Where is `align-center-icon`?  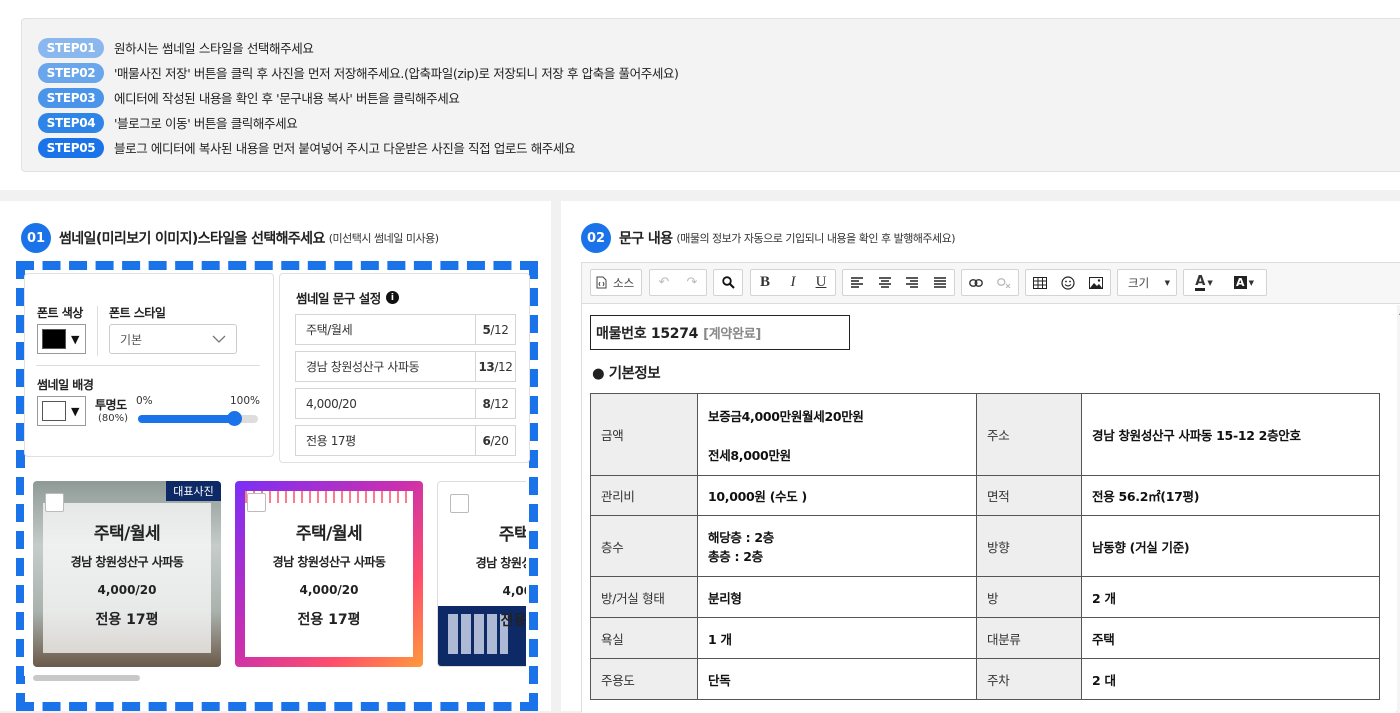 align-center-icon is located at coordinates (885, 282).